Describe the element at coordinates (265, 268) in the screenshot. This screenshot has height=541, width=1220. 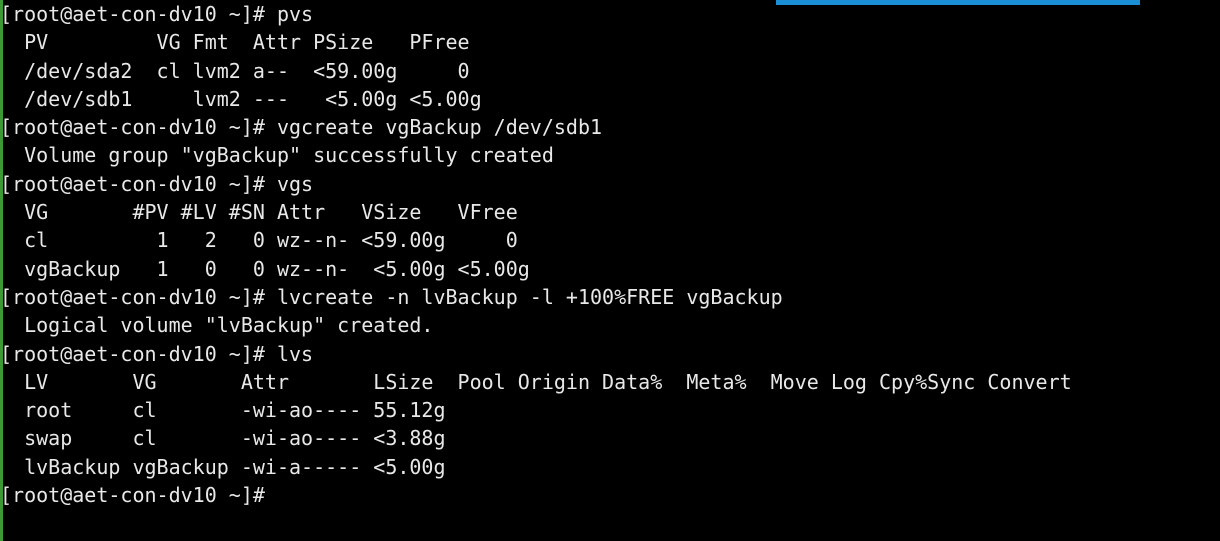
I see `vgs-row-vgbackup: vgBackup 1 0 0 wz--n- <5.00g <5.00g` at that location.